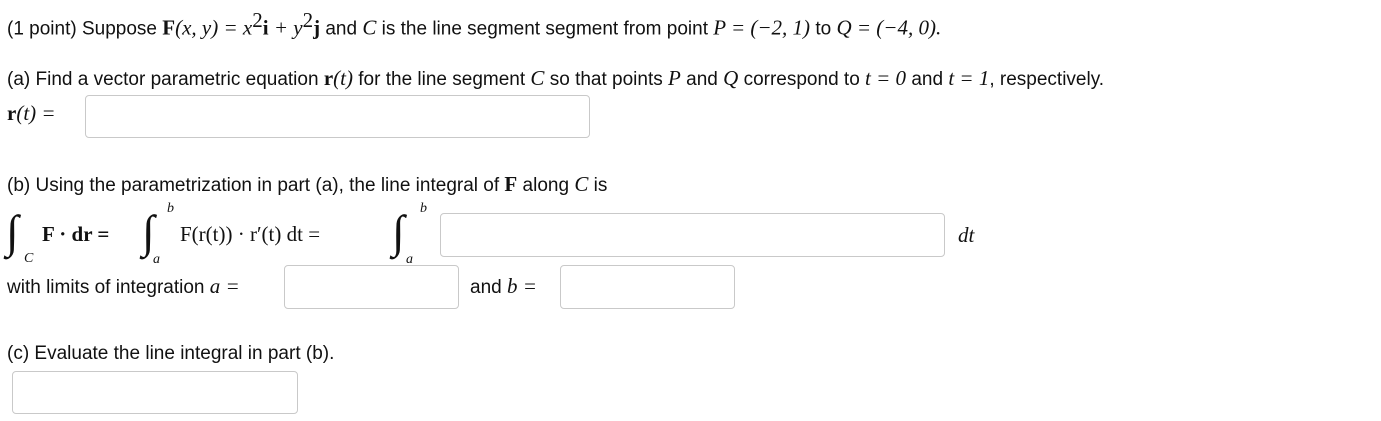 This screenshot has height=421, width=1381. What do you see at coordinates (1047, 79) in the screenshot?
I see `respectively-text: , respectively.` at bounding box center [1047, 79].